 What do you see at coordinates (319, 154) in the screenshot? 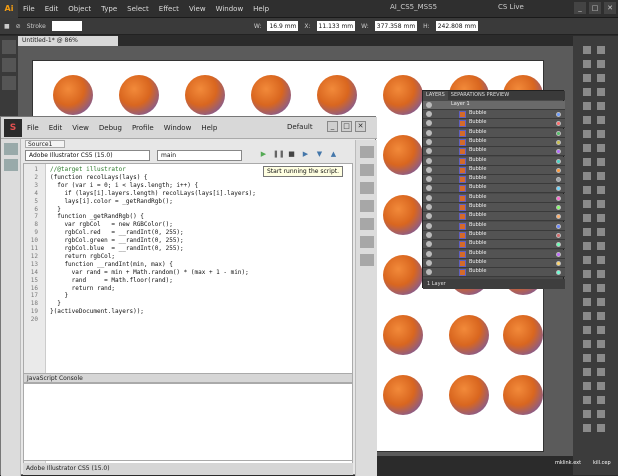
I see `step-over-icon: ▼` at bounding box center [319, 154].